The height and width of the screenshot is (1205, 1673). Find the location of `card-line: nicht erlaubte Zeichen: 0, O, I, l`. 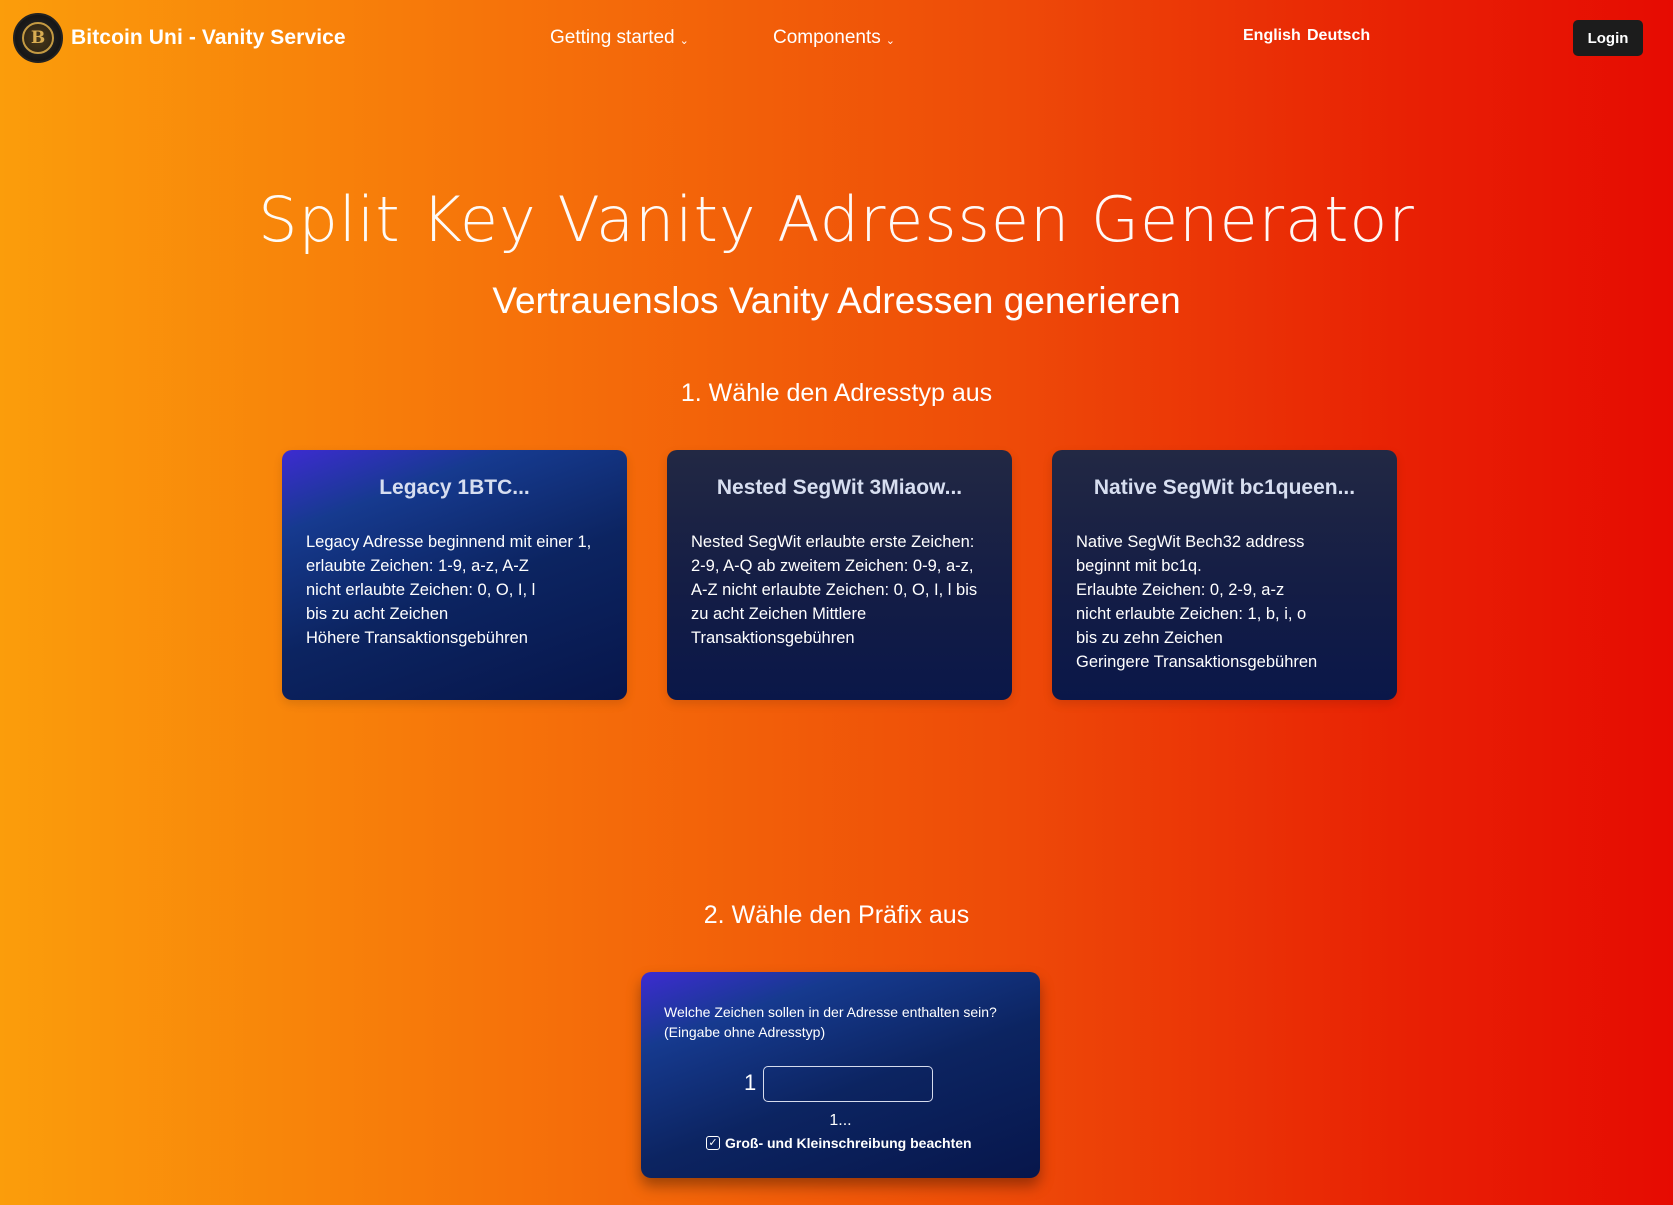

card-line: nicht erlaubte Zeichen: 0, O, I, l is located at coordinates (421, 590).